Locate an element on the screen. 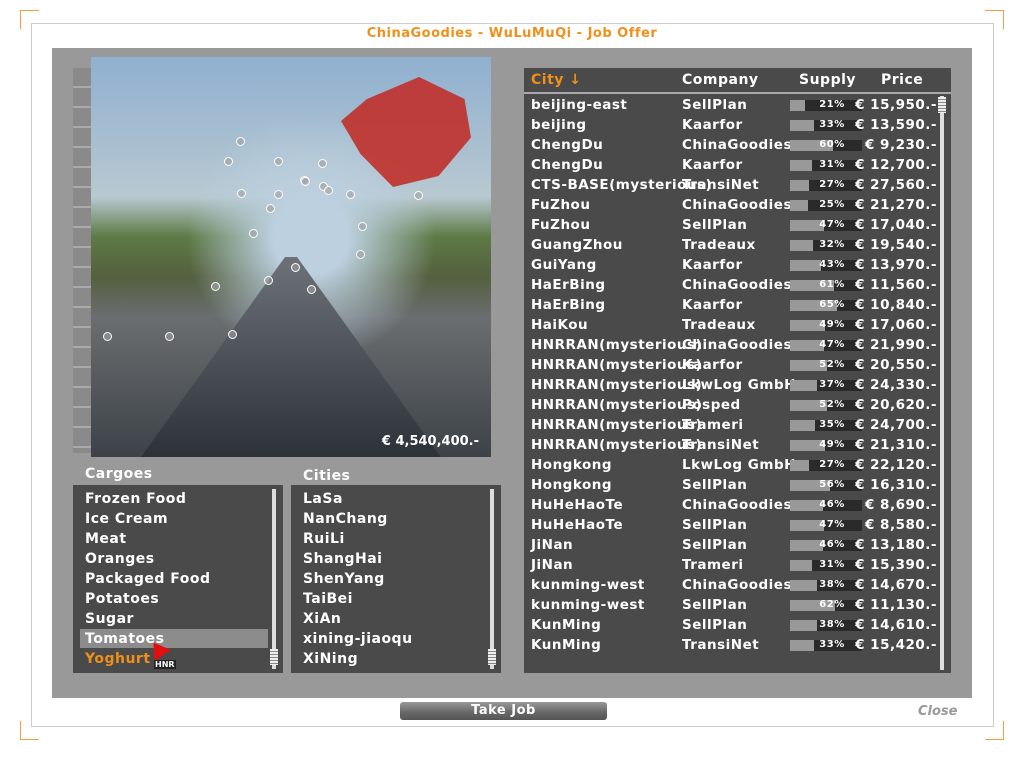  table-row: Hongkong LkwLog GmbH 27% € 22,120.- is located at coordinates (734, 465).